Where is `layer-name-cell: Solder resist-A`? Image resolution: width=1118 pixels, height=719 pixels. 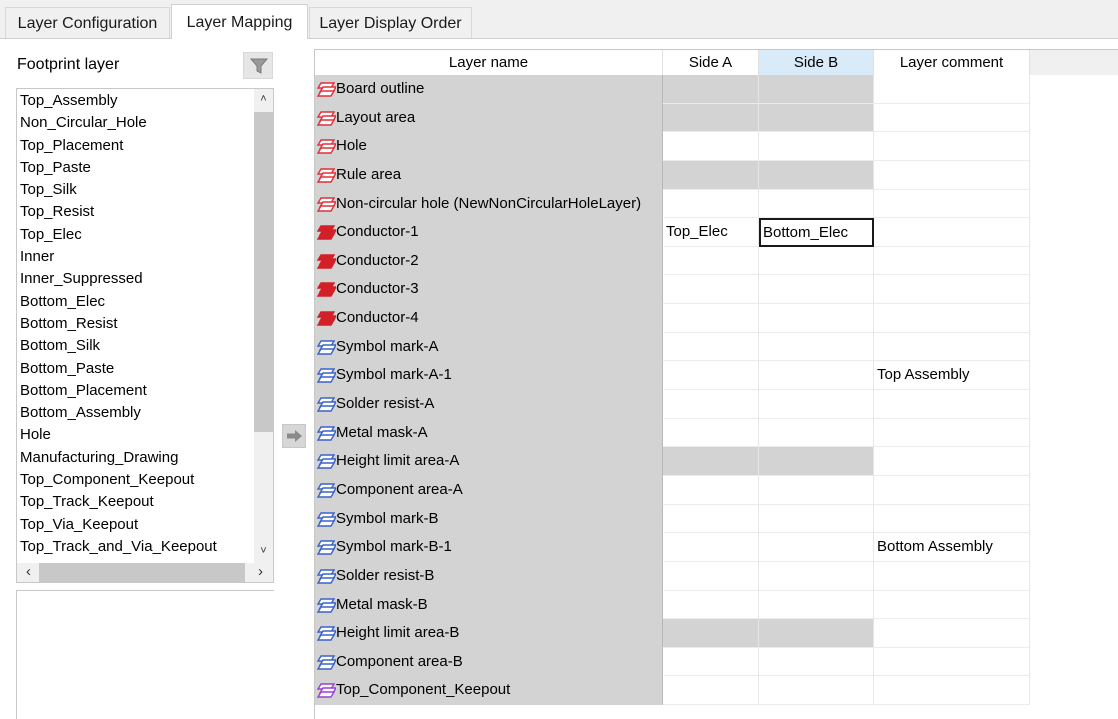 layer-name-cell: Solder resist-A is located at coordinates (489, 404).